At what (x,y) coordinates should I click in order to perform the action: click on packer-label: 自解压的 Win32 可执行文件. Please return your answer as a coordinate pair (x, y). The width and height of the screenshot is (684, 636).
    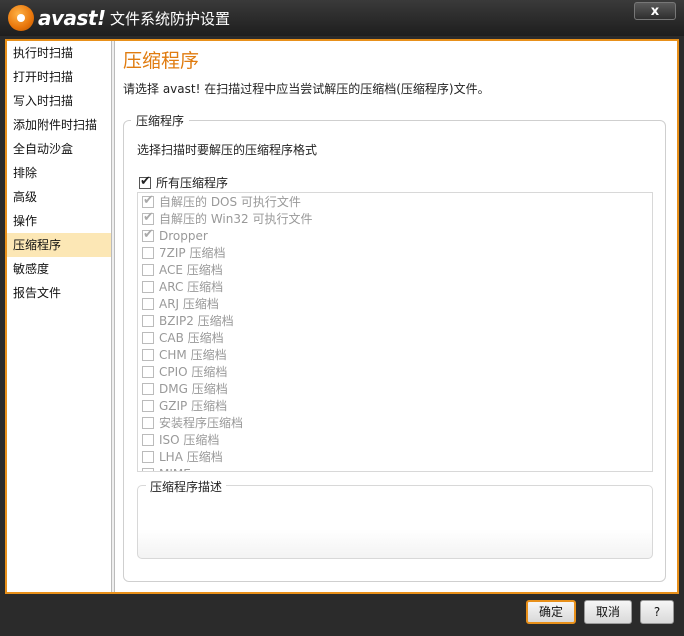
    Looking at the image, I should click on (236, 219).